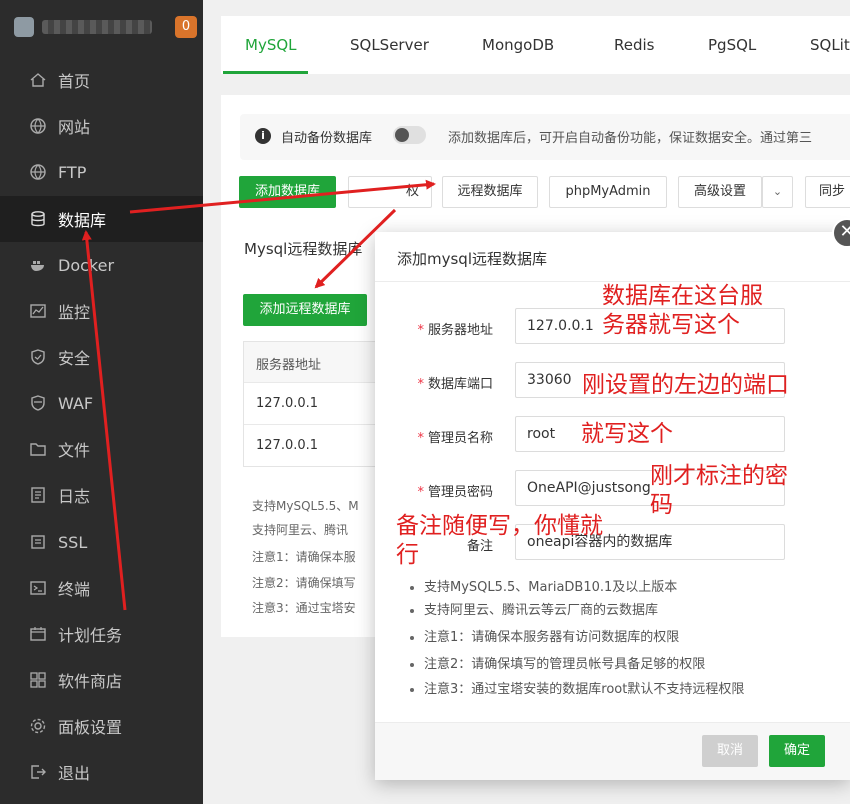 Image resolution: width=850 pixels, height=804 pixels. I want to click on tab-mysql: MySQL, so click(271, 45).